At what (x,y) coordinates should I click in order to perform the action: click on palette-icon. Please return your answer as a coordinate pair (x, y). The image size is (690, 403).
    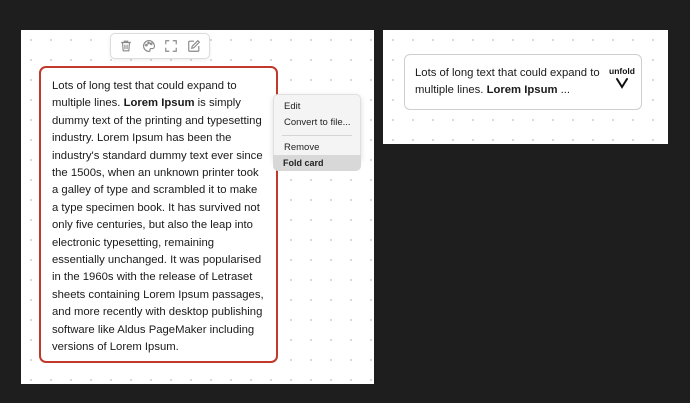
    Looking at the image, I should click on (148, 46).